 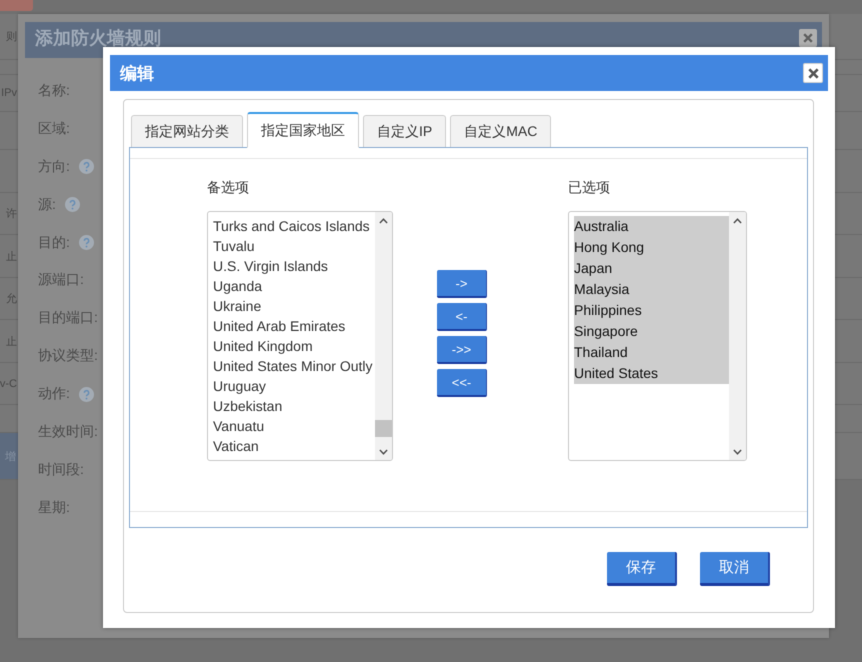 What do you see at coordinates (294, 226) in the screenshot?
I see `list-option: Turks and Caicos Islands` at bounding box center [294, 226].